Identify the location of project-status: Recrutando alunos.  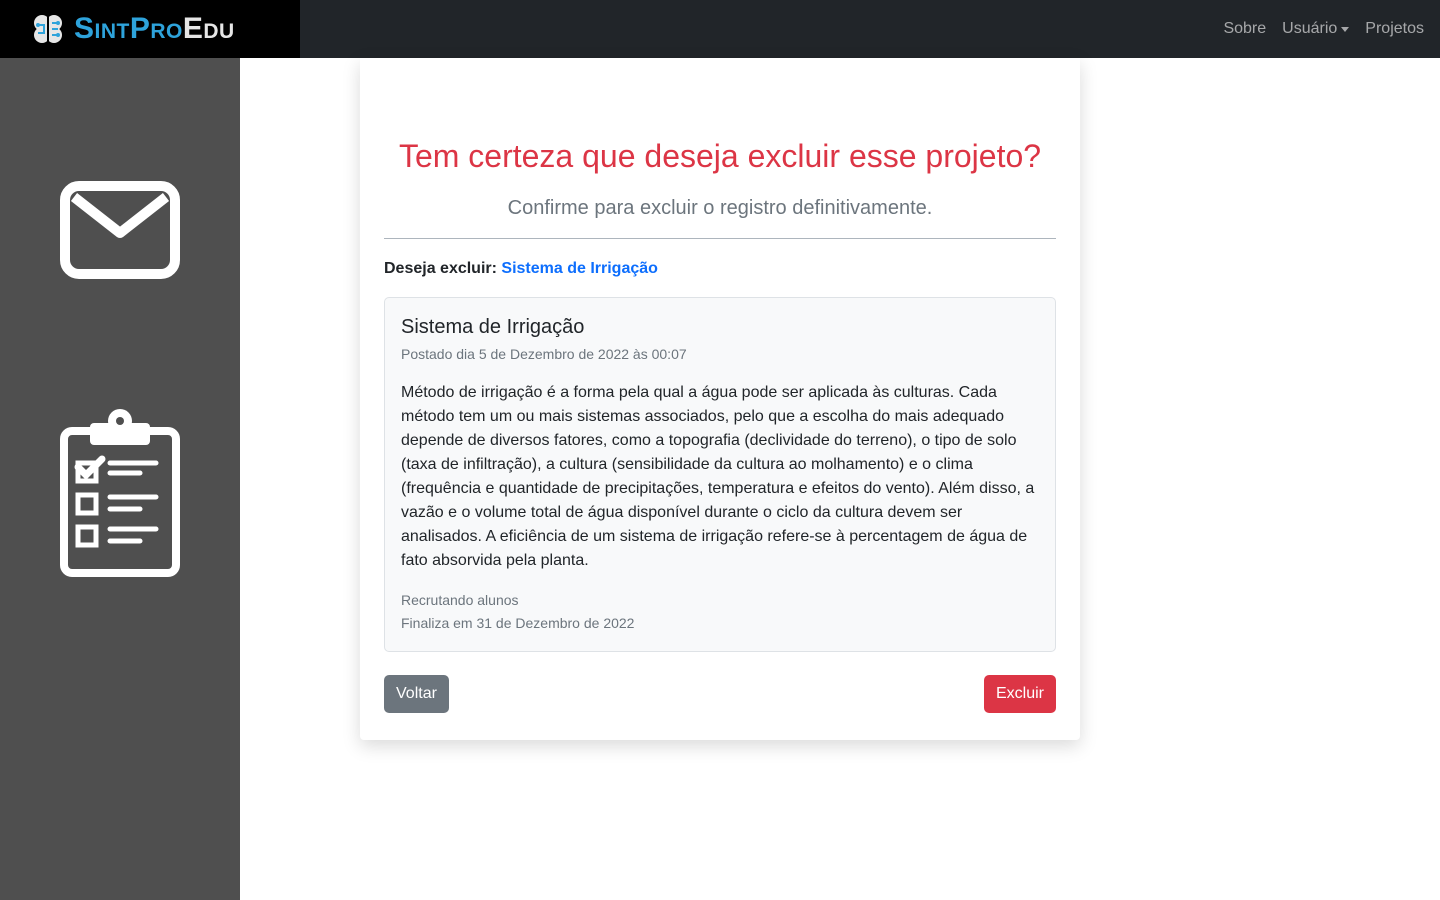
(460, 600).